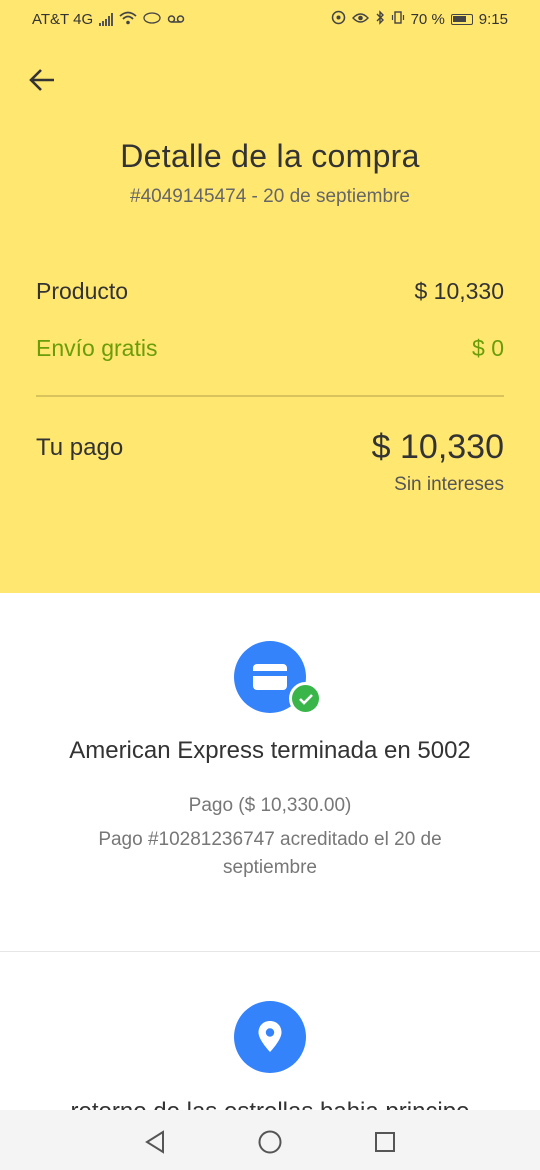 Image resolution: width=540 pixels, height=1170 pixels. Describe the element at coordinates (270, 348) in the screenshot. I see `shipping-row: Envío gratis $ 0` at that location.